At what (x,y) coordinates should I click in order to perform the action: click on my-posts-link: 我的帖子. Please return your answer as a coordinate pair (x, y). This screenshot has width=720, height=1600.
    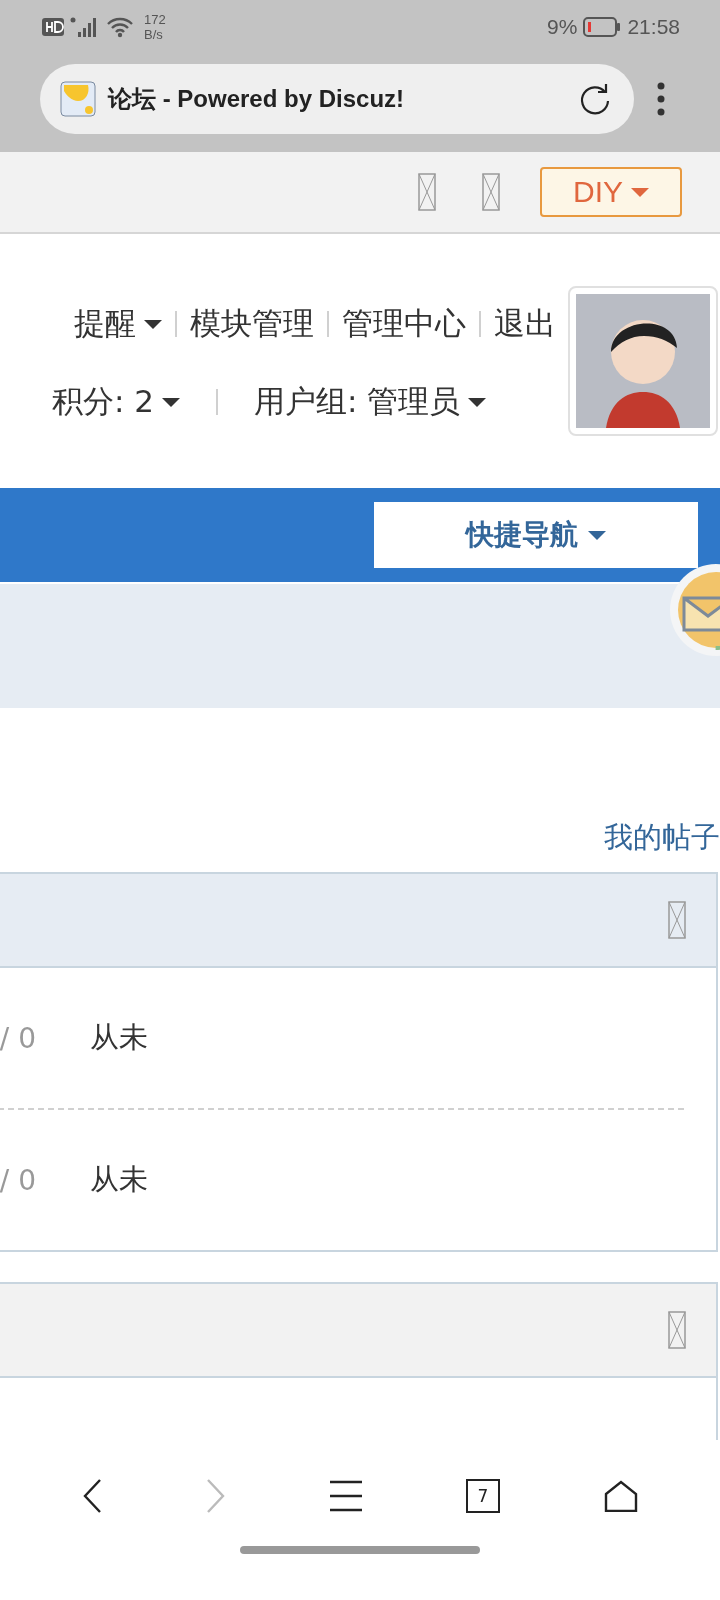
    Looking at the image, I should click on (662, 838).